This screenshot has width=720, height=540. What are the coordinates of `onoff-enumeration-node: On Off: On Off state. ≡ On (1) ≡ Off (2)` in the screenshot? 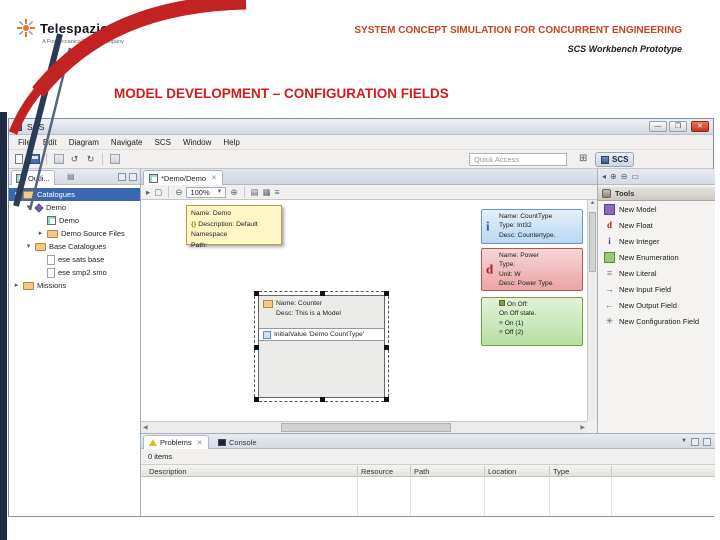 It's located at (532, 321).